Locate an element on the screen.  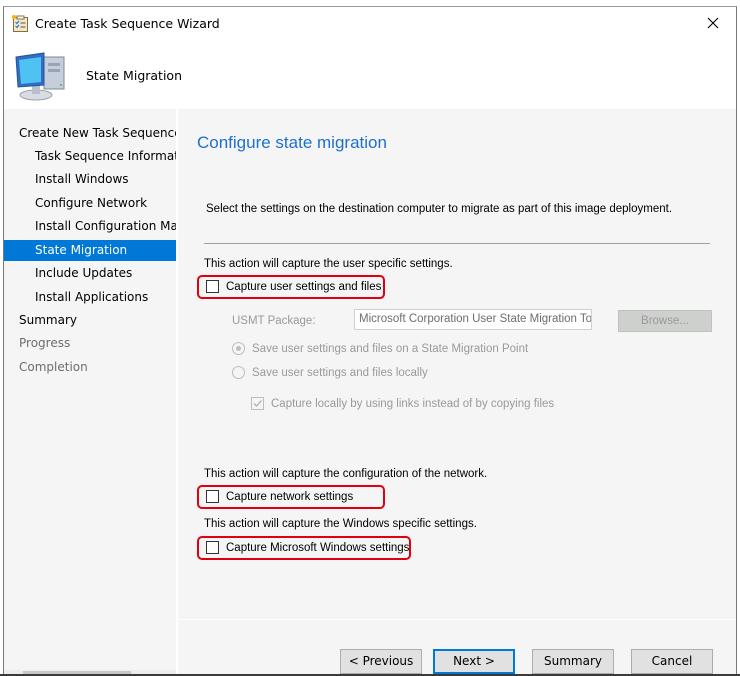
nav-item-configure-network: Configure Network is located at coordinates (90, 203).